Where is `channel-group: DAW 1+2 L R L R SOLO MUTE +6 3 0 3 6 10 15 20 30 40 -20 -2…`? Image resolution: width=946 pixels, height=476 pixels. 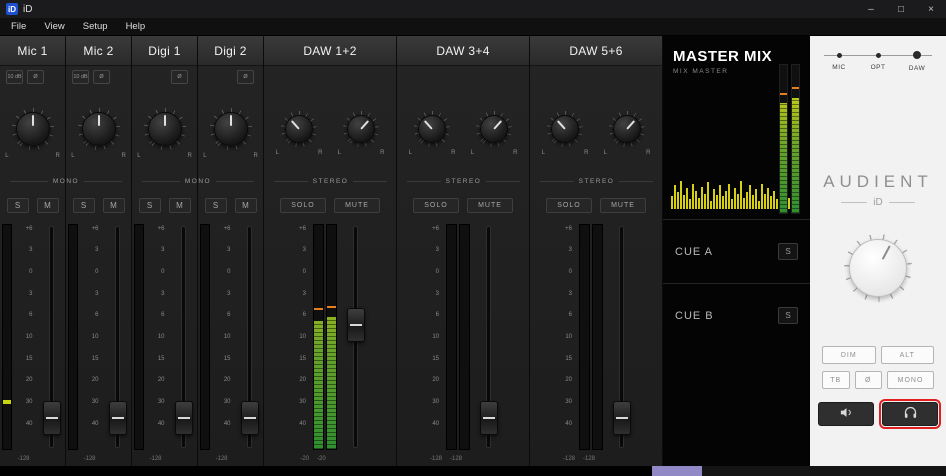 channel-group: DAW 1+2 L R L R SOLO MUTE +6 3 0 3 6 10 15 20 30 40 -20 -2… is located at coordinates (330, 251).